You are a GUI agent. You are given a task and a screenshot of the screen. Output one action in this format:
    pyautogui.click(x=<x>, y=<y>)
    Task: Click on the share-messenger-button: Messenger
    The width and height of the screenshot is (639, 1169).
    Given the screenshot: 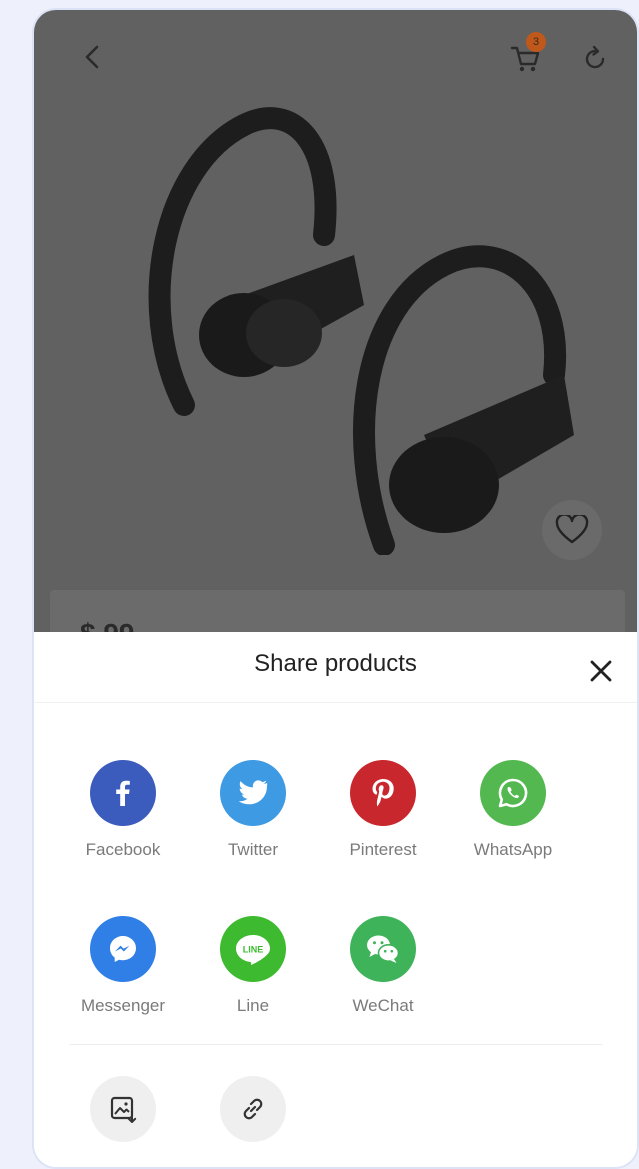 What is the action you would take?
    pyautogui.click(x=123, y=966)
    